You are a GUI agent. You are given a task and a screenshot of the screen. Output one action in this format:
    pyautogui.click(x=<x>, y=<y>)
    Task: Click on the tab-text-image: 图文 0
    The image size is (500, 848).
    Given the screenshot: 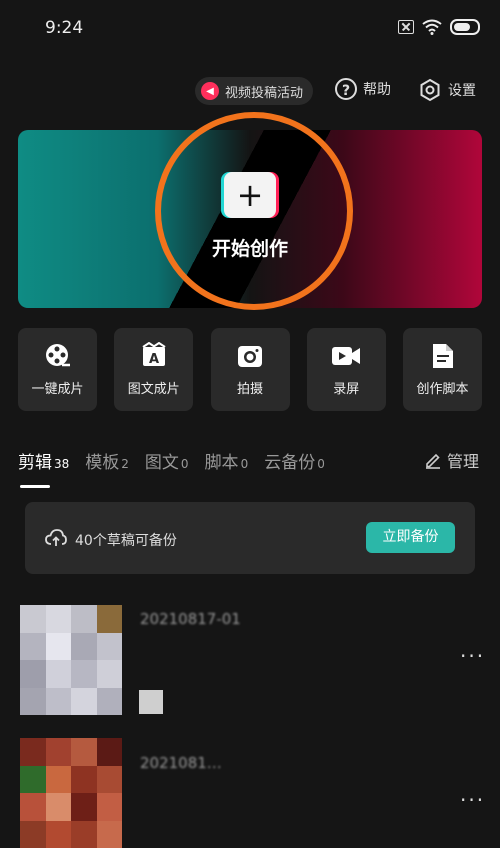 What is the action you would take?
    pyautogui.click(x=167, y=460)
    